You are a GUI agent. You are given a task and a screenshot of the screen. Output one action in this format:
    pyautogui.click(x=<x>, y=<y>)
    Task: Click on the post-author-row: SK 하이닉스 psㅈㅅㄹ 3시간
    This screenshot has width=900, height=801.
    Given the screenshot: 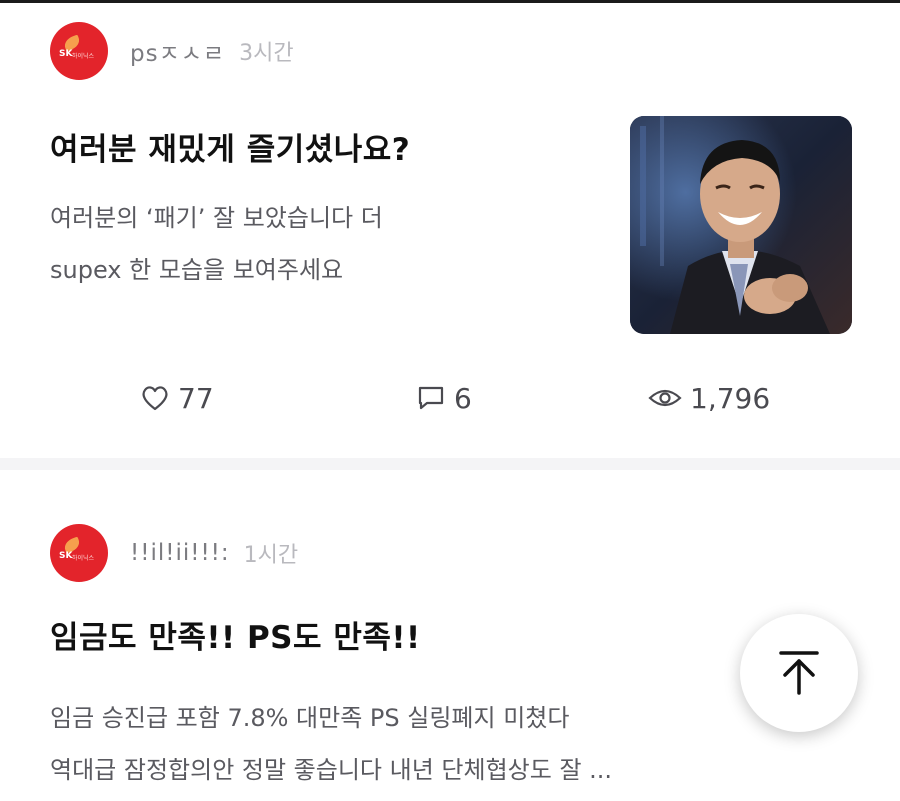 What is the action you would take?
    pyautogui.click(x=172, y=51)
    